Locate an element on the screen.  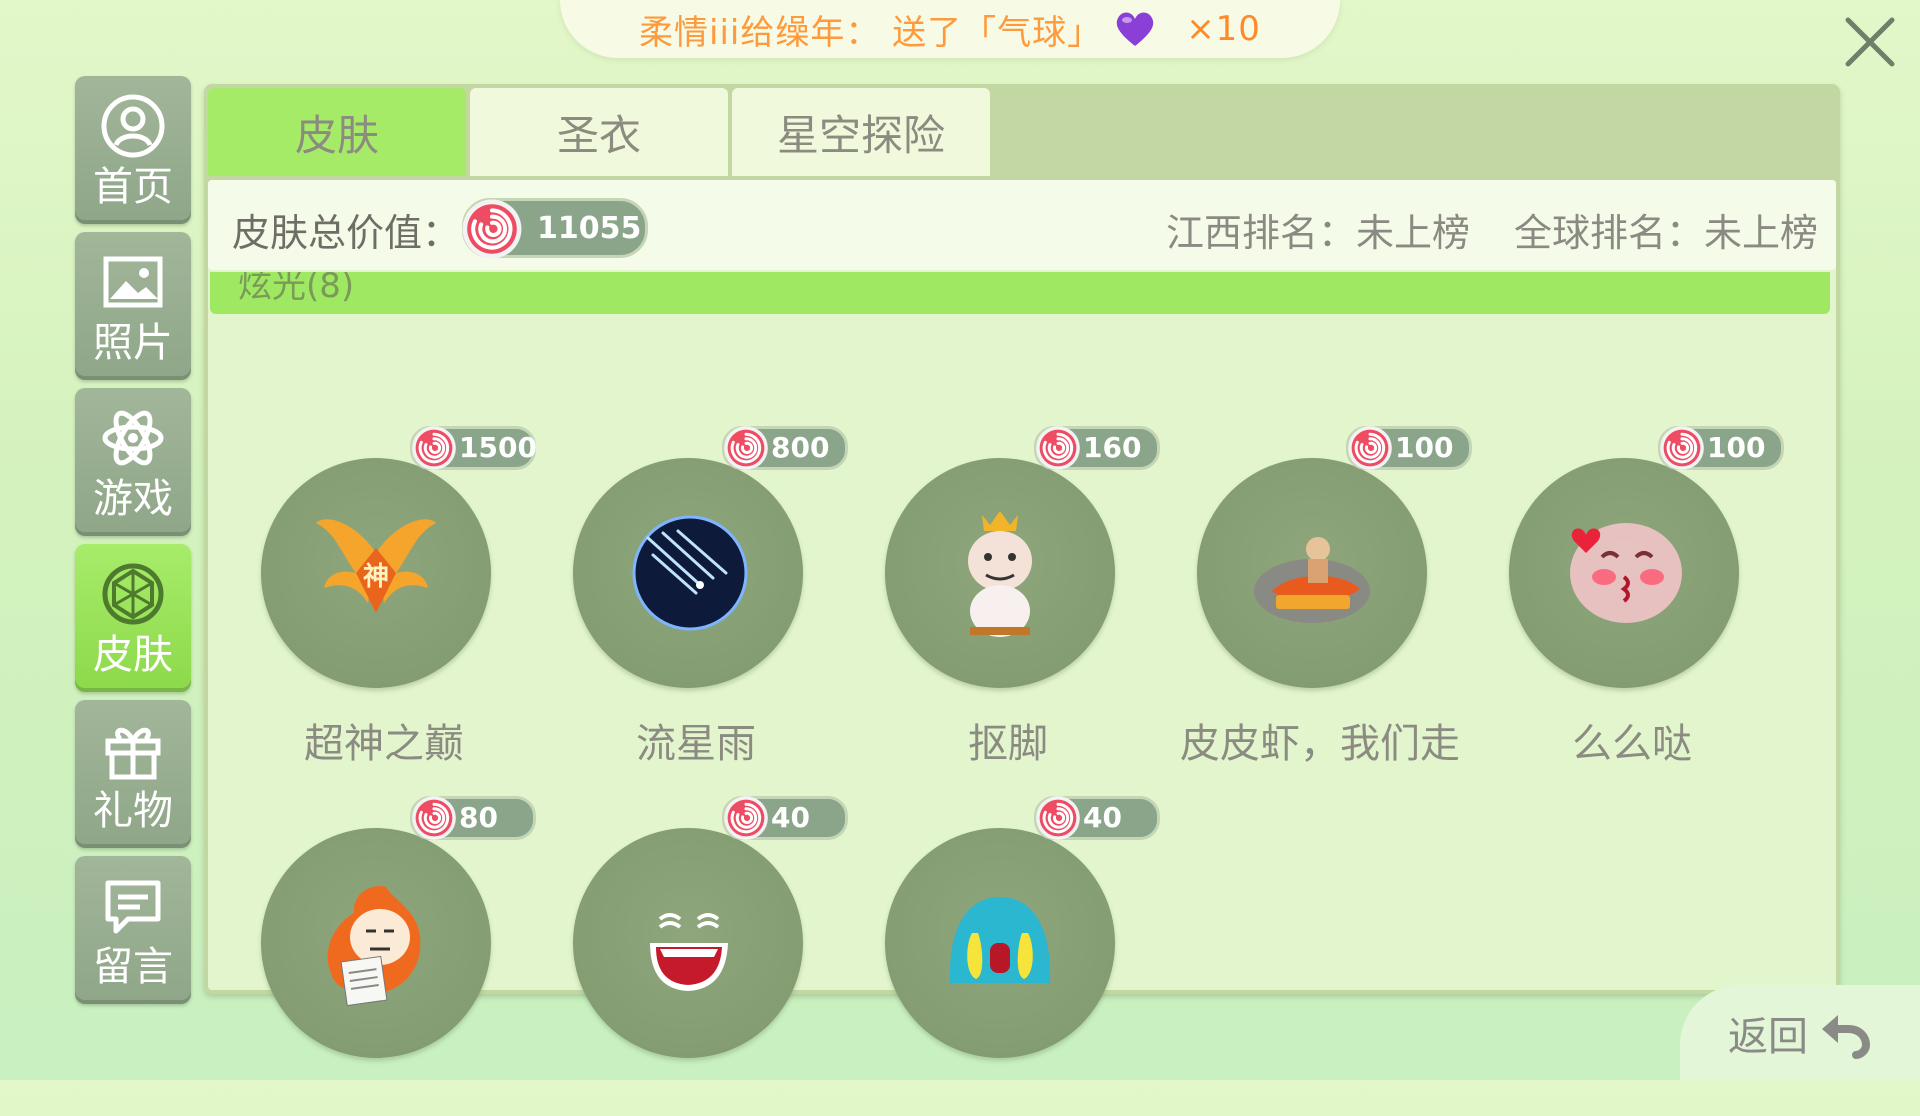
photo-icon is located at coordinates (133, 282).